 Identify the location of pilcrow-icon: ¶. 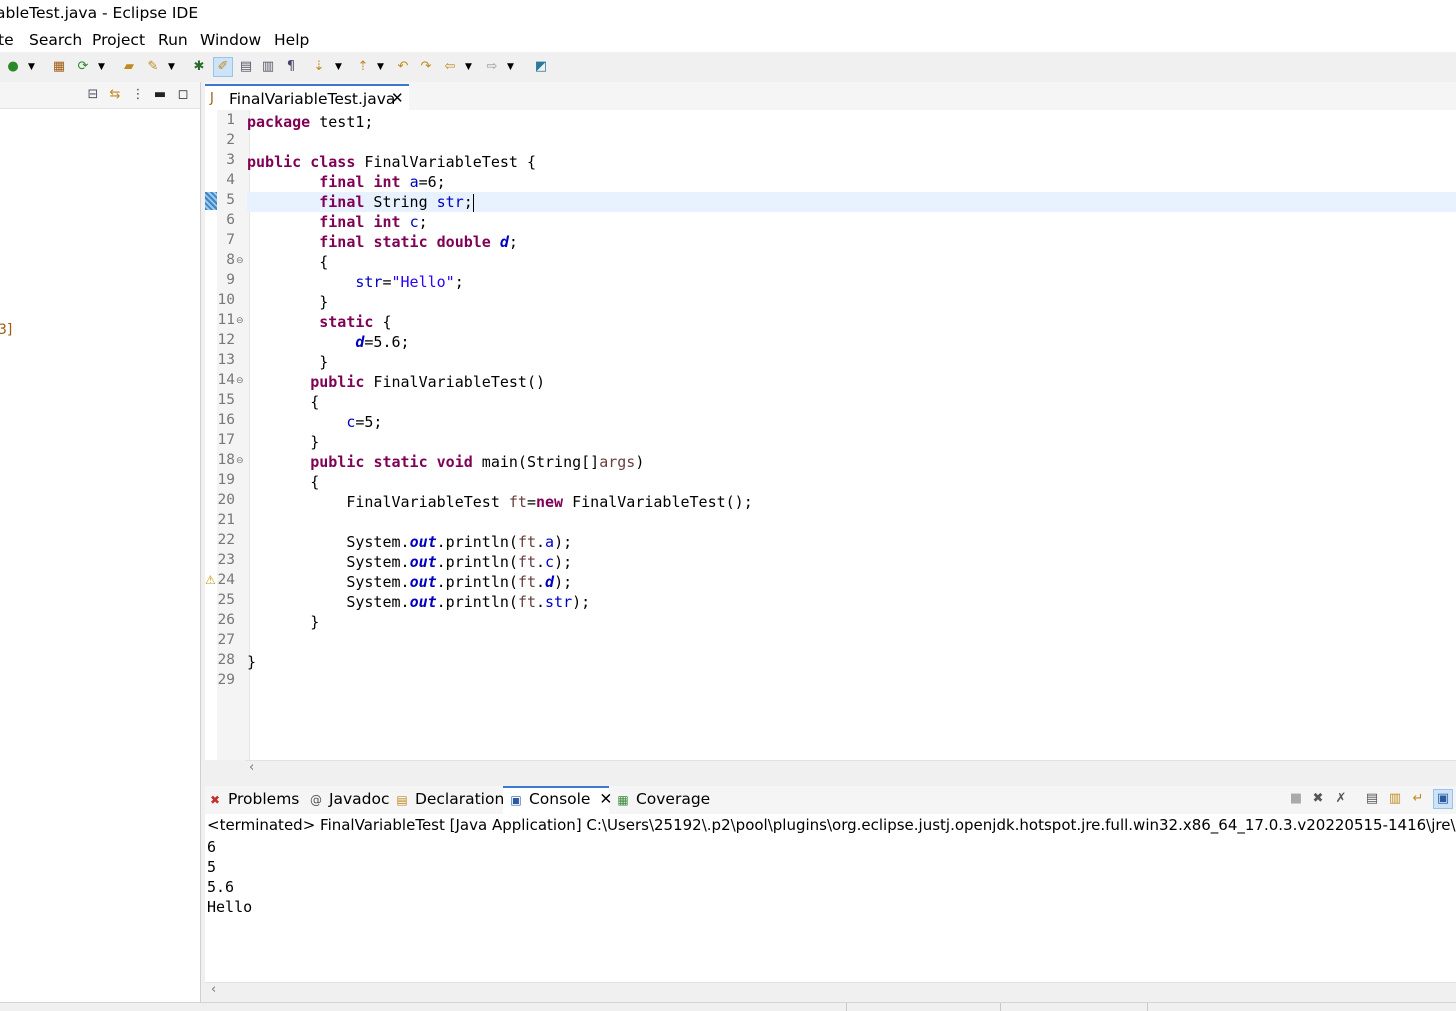
(291, 67).